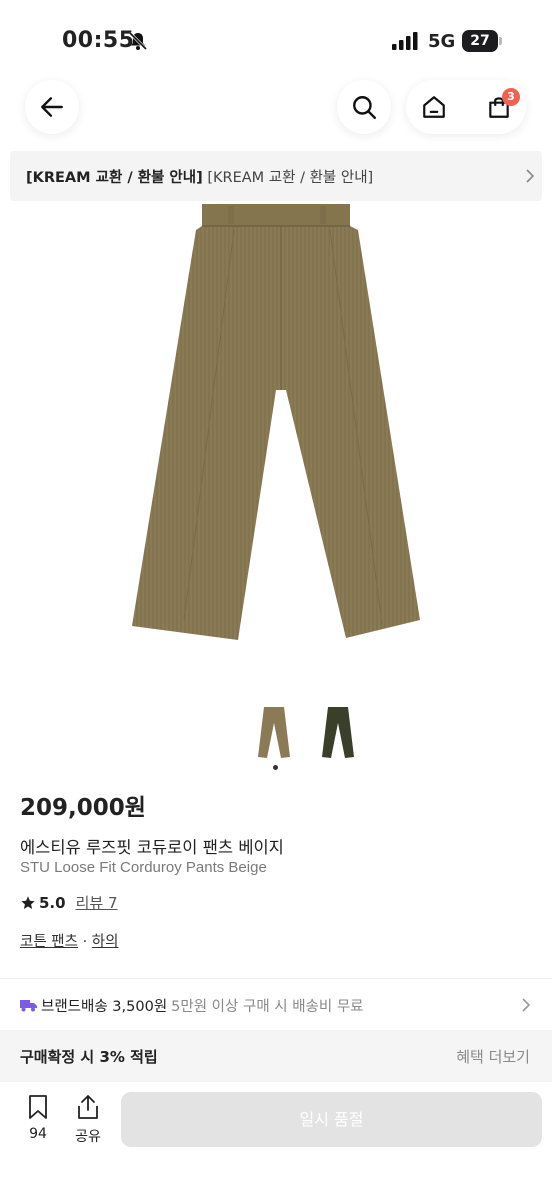  Describe the element at coordinates (276, 40) in the screenshot. I see `status-bar: 00:55 5G 27` at that location.